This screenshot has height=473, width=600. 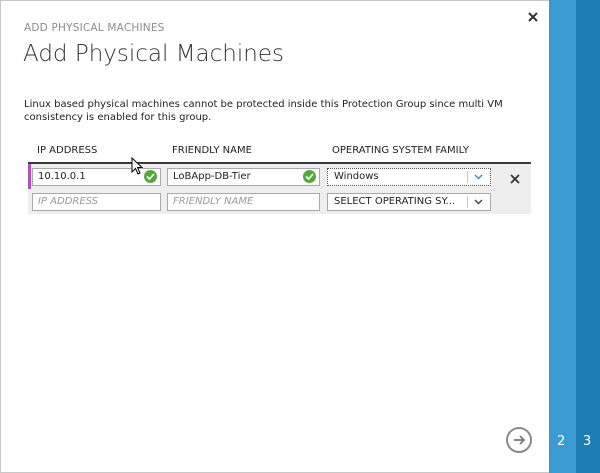 I want to click on ip-address-input: IP ADDRESS, so click(x=96, y=202).